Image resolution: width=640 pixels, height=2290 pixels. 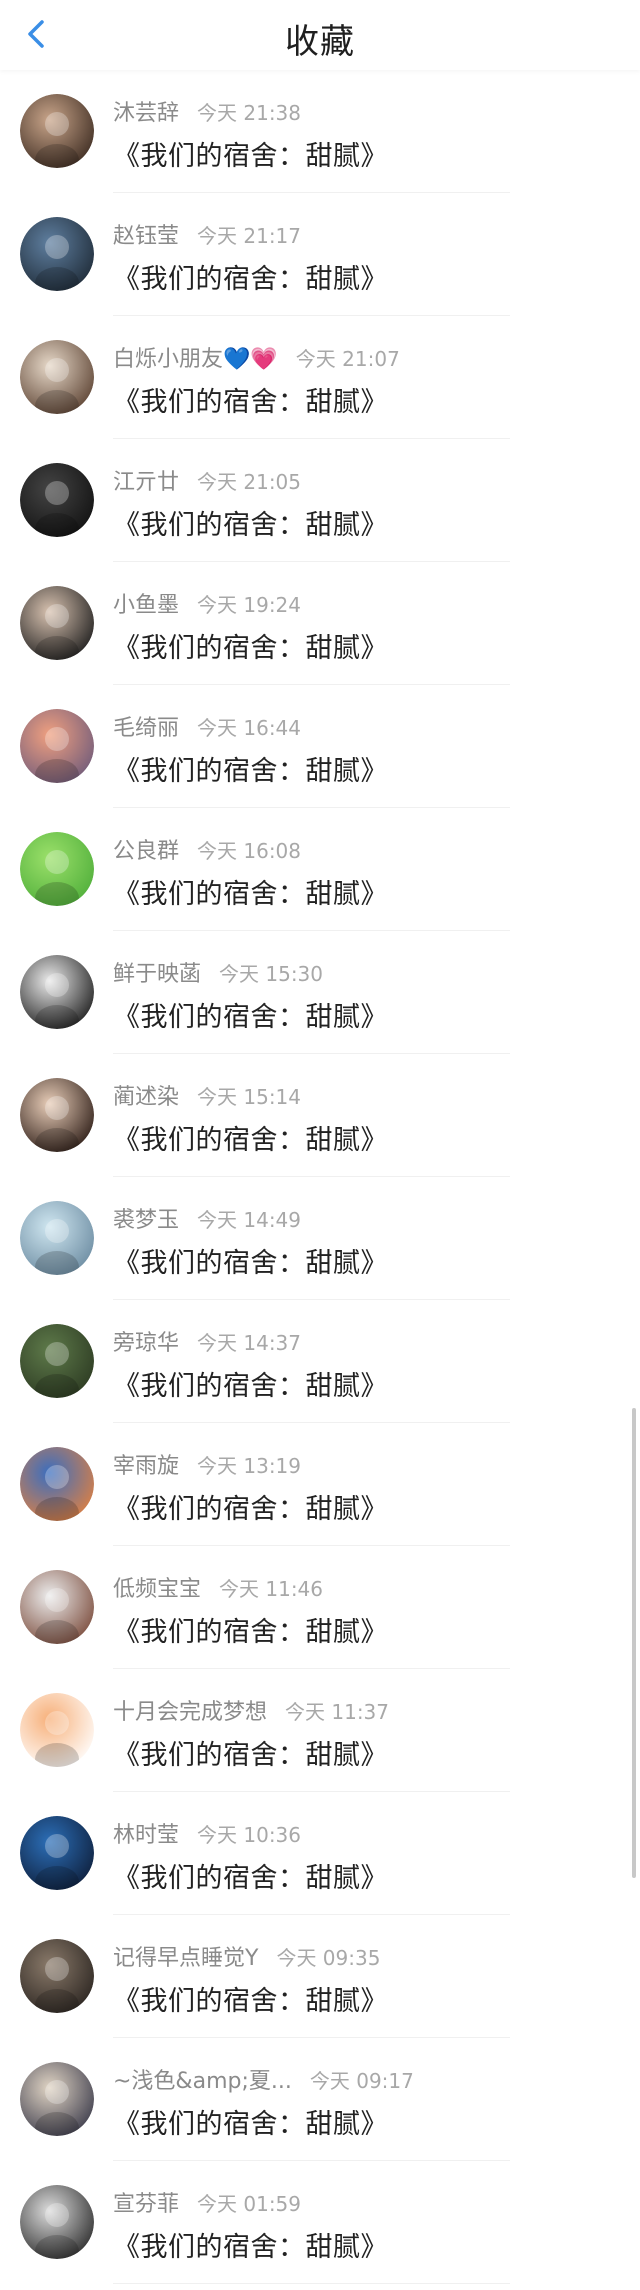 What do you see at coordinates (271, 973) in the screenshot?
I see `timestamp: 今天 15:30` at bounding box center [271, 973].